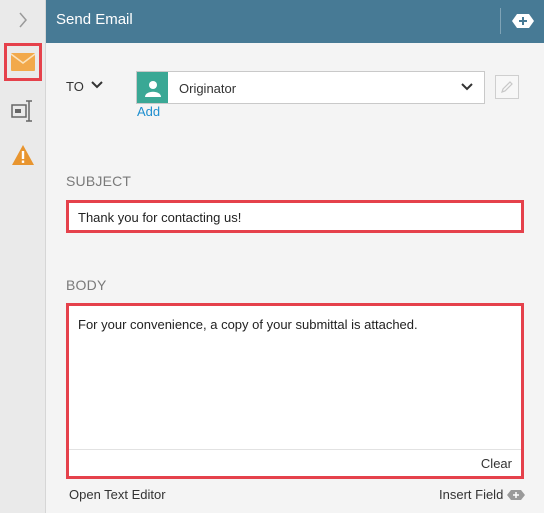 The width and height of the screenshot is (544, 513). Describe the element at coordinates (295, 216) in the screenshot. I see `subject-input: Thank you for contacting us!` at that location.